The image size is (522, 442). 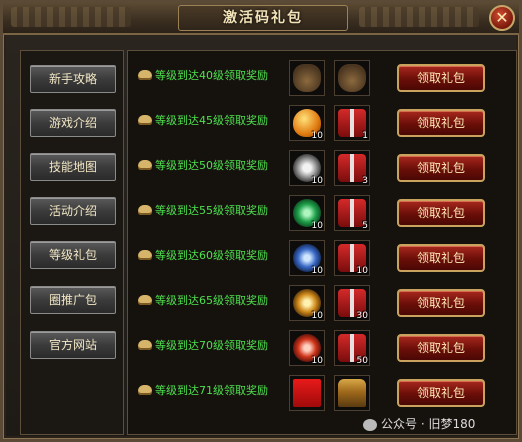 I want to click on reward-row: 等级到达70级领取奖励 10 50 领取礼包, so click(x=324, y=347).